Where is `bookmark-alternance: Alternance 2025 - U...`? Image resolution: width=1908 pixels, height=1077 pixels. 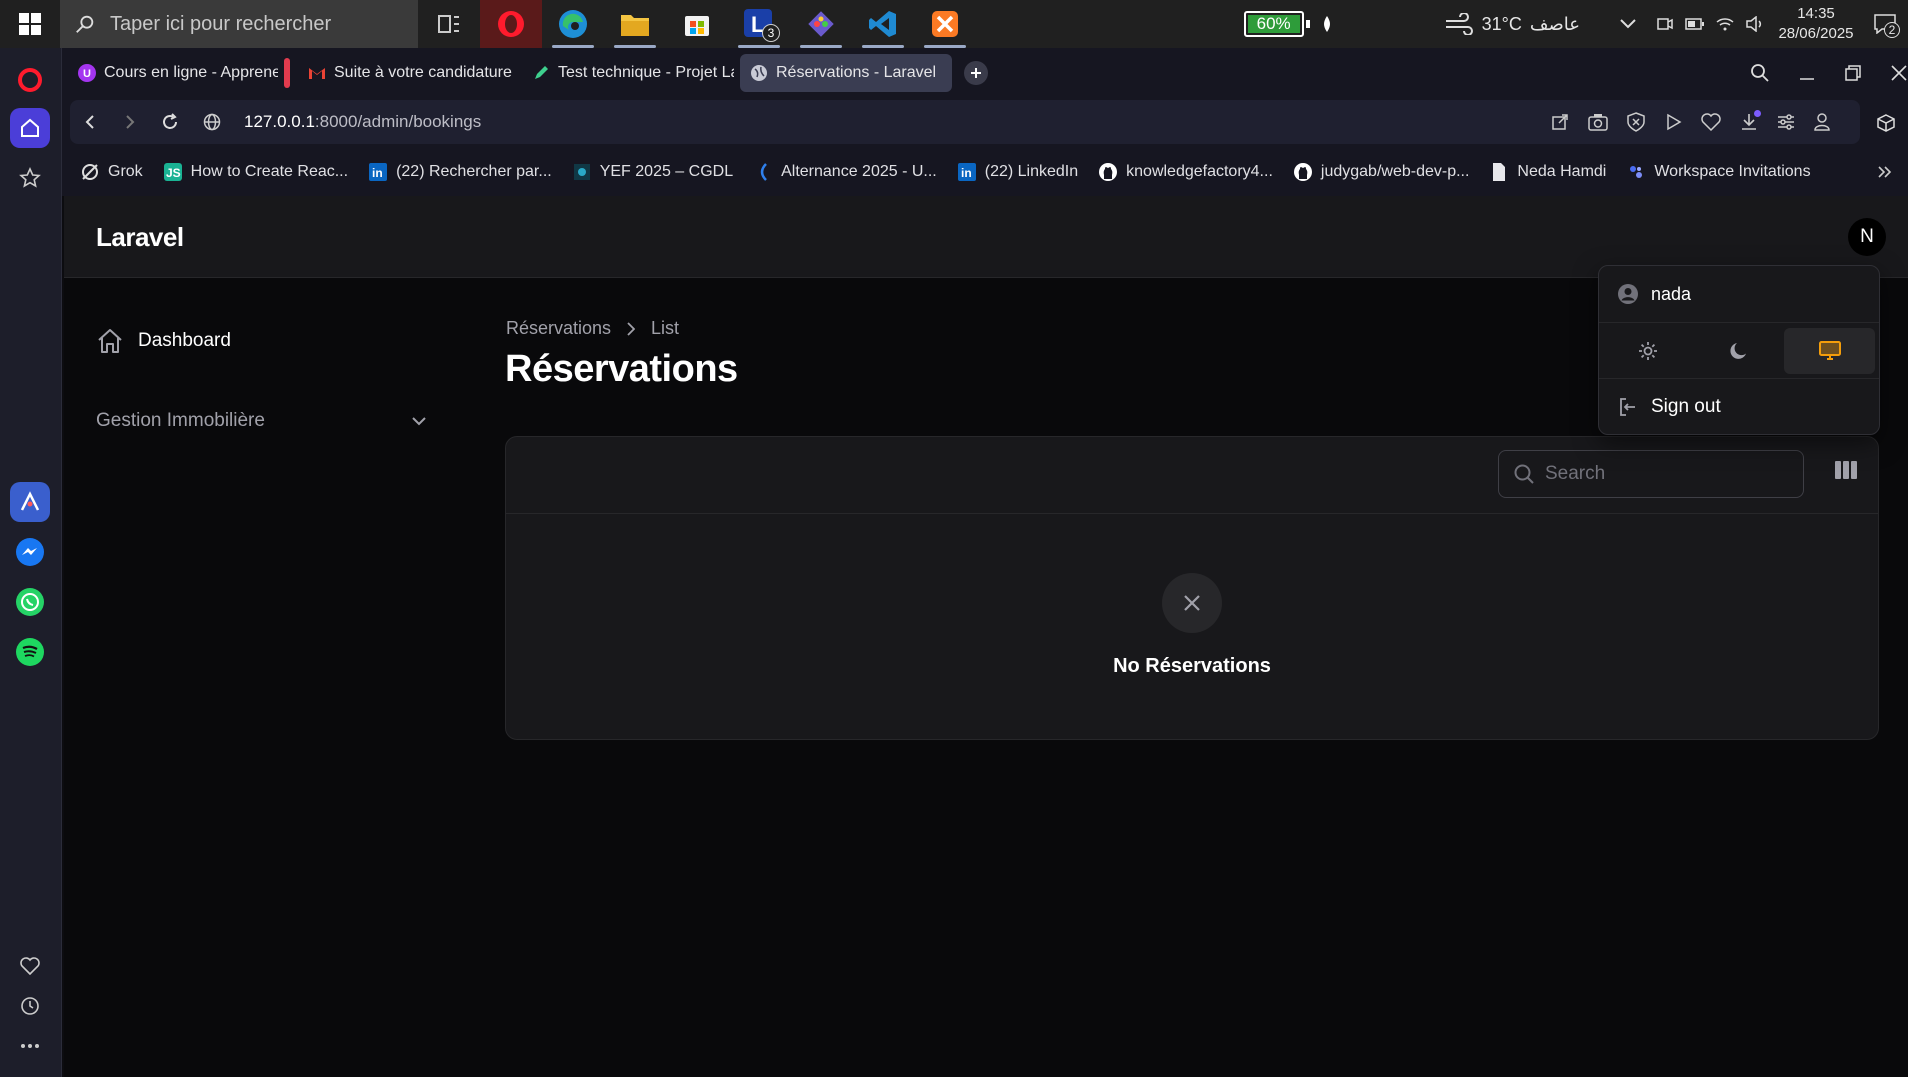
bookmark-alternance: Alternance 2025 - U... is located at coordinates (845, 172).